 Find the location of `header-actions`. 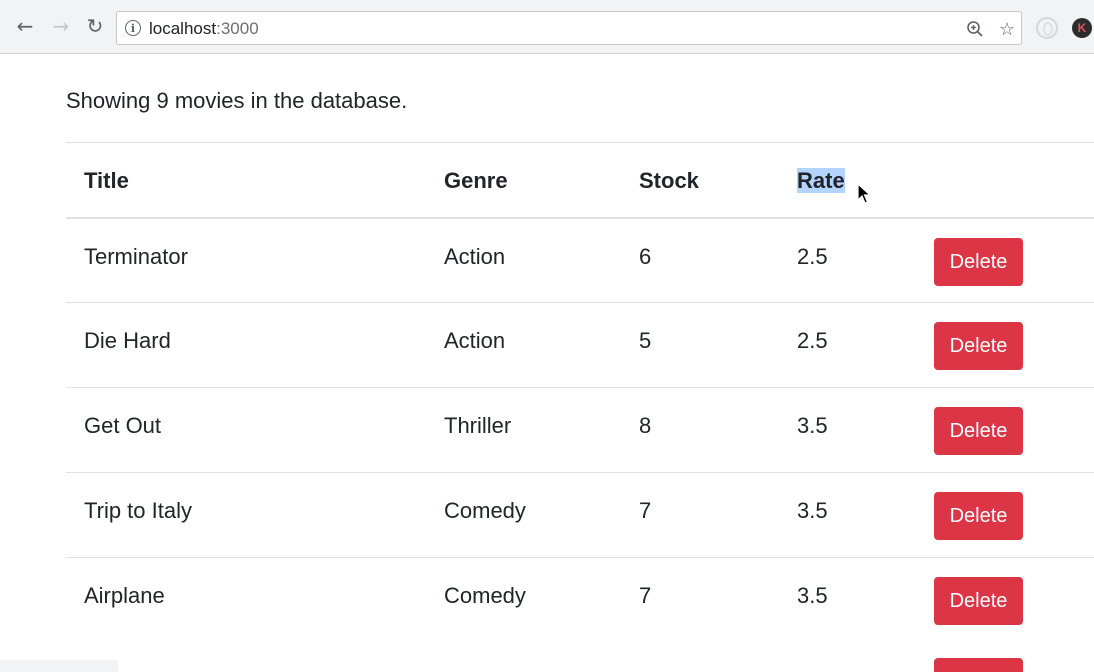

header-actions is located at coordinates (1005, 180).